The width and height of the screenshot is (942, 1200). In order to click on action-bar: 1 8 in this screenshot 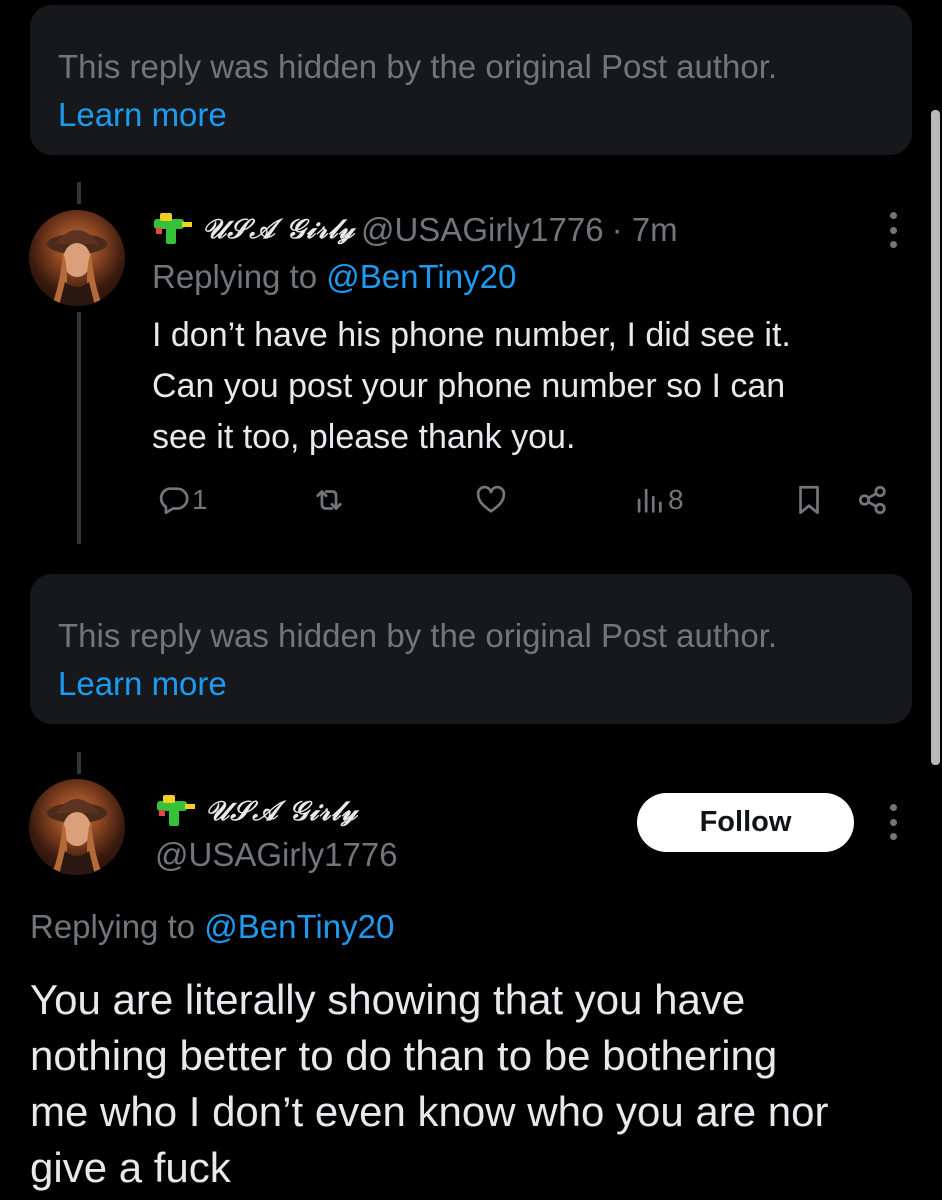, I will do `click(524, 500)`.